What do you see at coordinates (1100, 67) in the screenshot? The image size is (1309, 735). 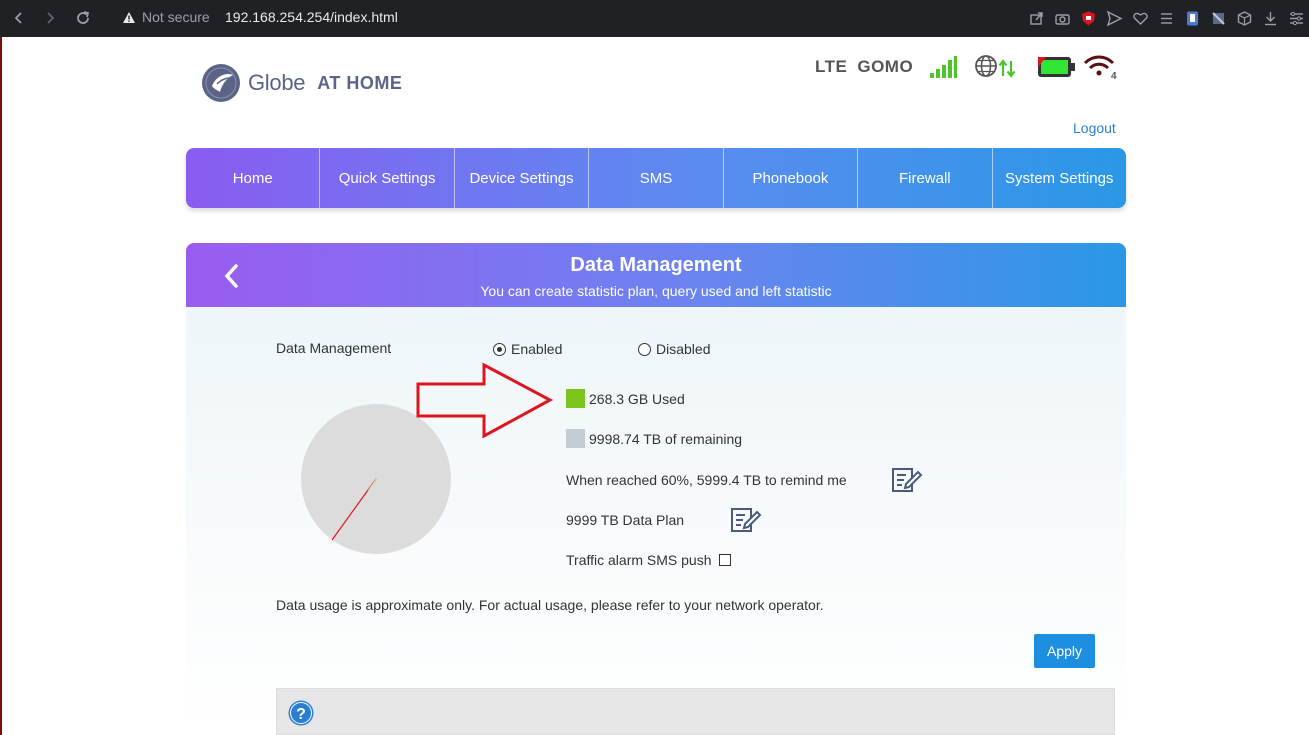 I see `wifi-icon: 4` at bounding box center [1100, 67].